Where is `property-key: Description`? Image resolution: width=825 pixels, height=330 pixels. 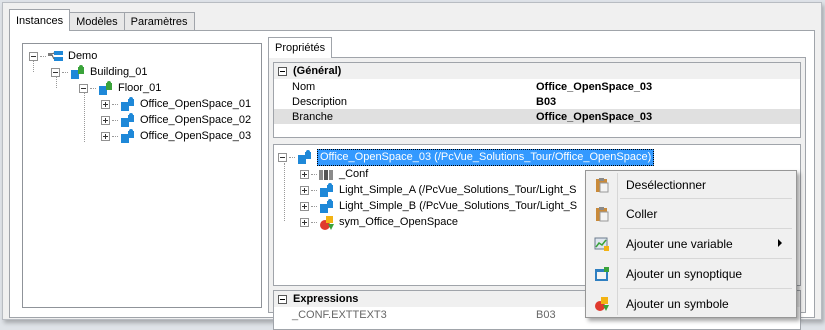 property-key: Description is located at coordinates (320, 101).